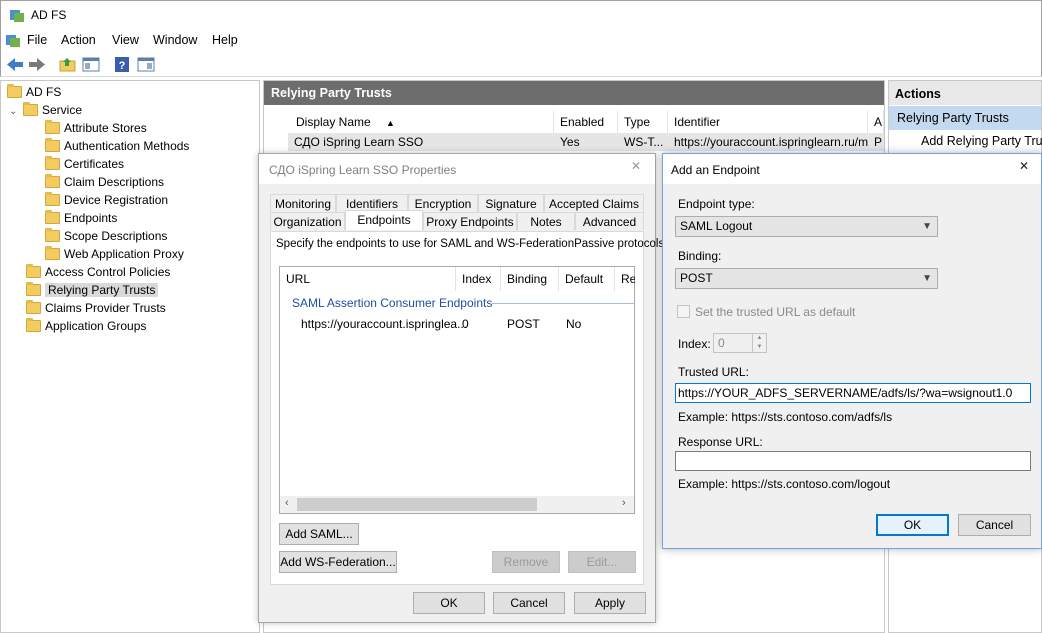 Image resolution: width=1042 pixels, height=633 pixels. Describe the element at coordinates (546, 221) in the screenshot. I see `tab-notes: Notes` at that location.